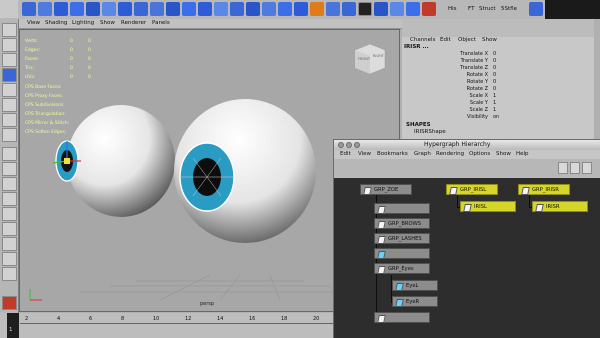  What do you see at coordinates (503, 154) in the screenshot?
I see `hg-menu-show: Show` at bounding box center [503, 154].